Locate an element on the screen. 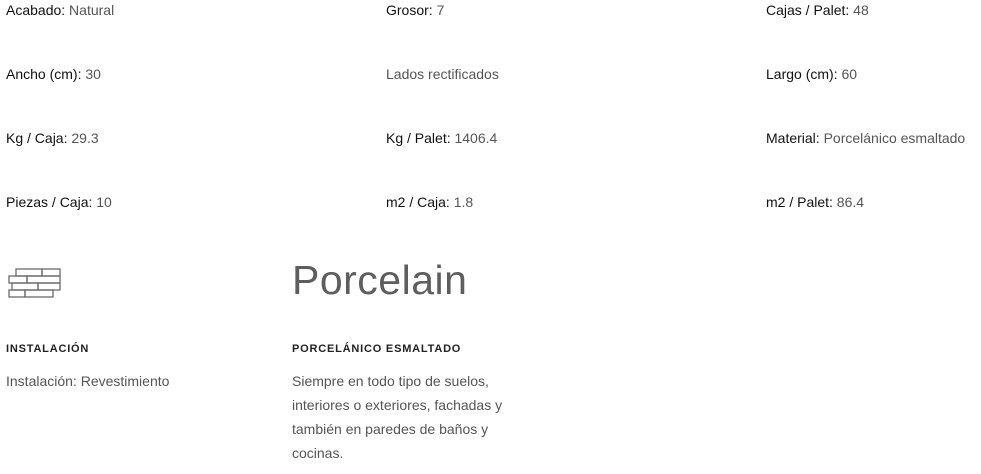 The width and height of the screenshot is (981, 474). spec-ancho: Ancho (cm): 30 is located at coordinates (53, 74).